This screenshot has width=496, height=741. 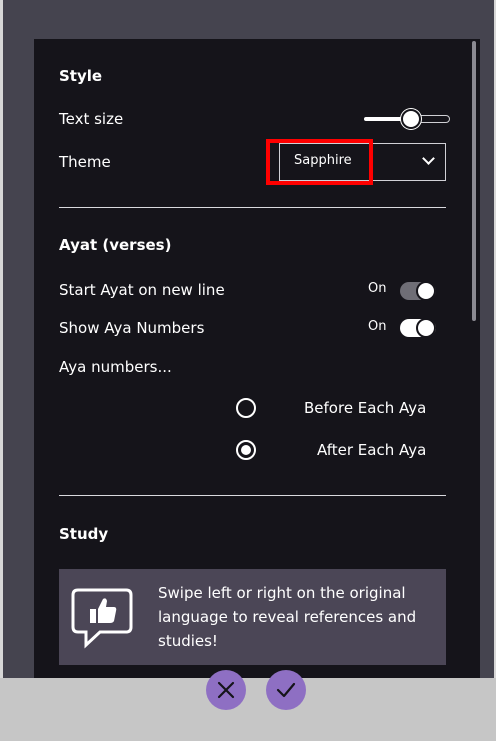 What do you see at coordinates (411, 119) in the screenshot?
I see `slider-thumb` at bounding box center [411, 119].